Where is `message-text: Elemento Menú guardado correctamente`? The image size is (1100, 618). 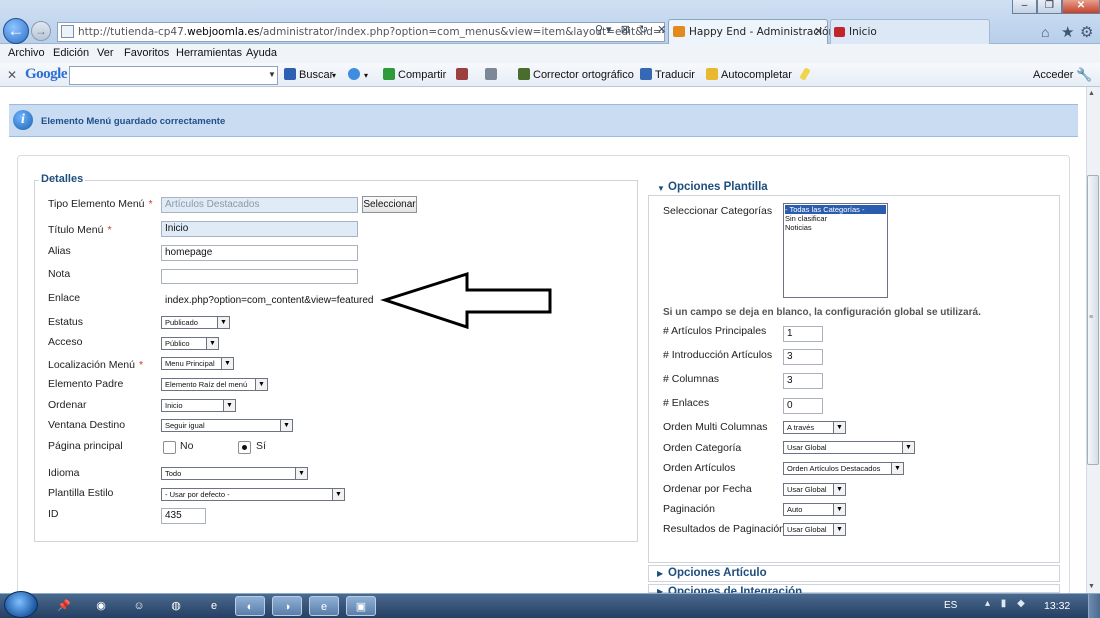 message-text: Elemento Menú guardado correctamente is located at coordinates (133, 121).